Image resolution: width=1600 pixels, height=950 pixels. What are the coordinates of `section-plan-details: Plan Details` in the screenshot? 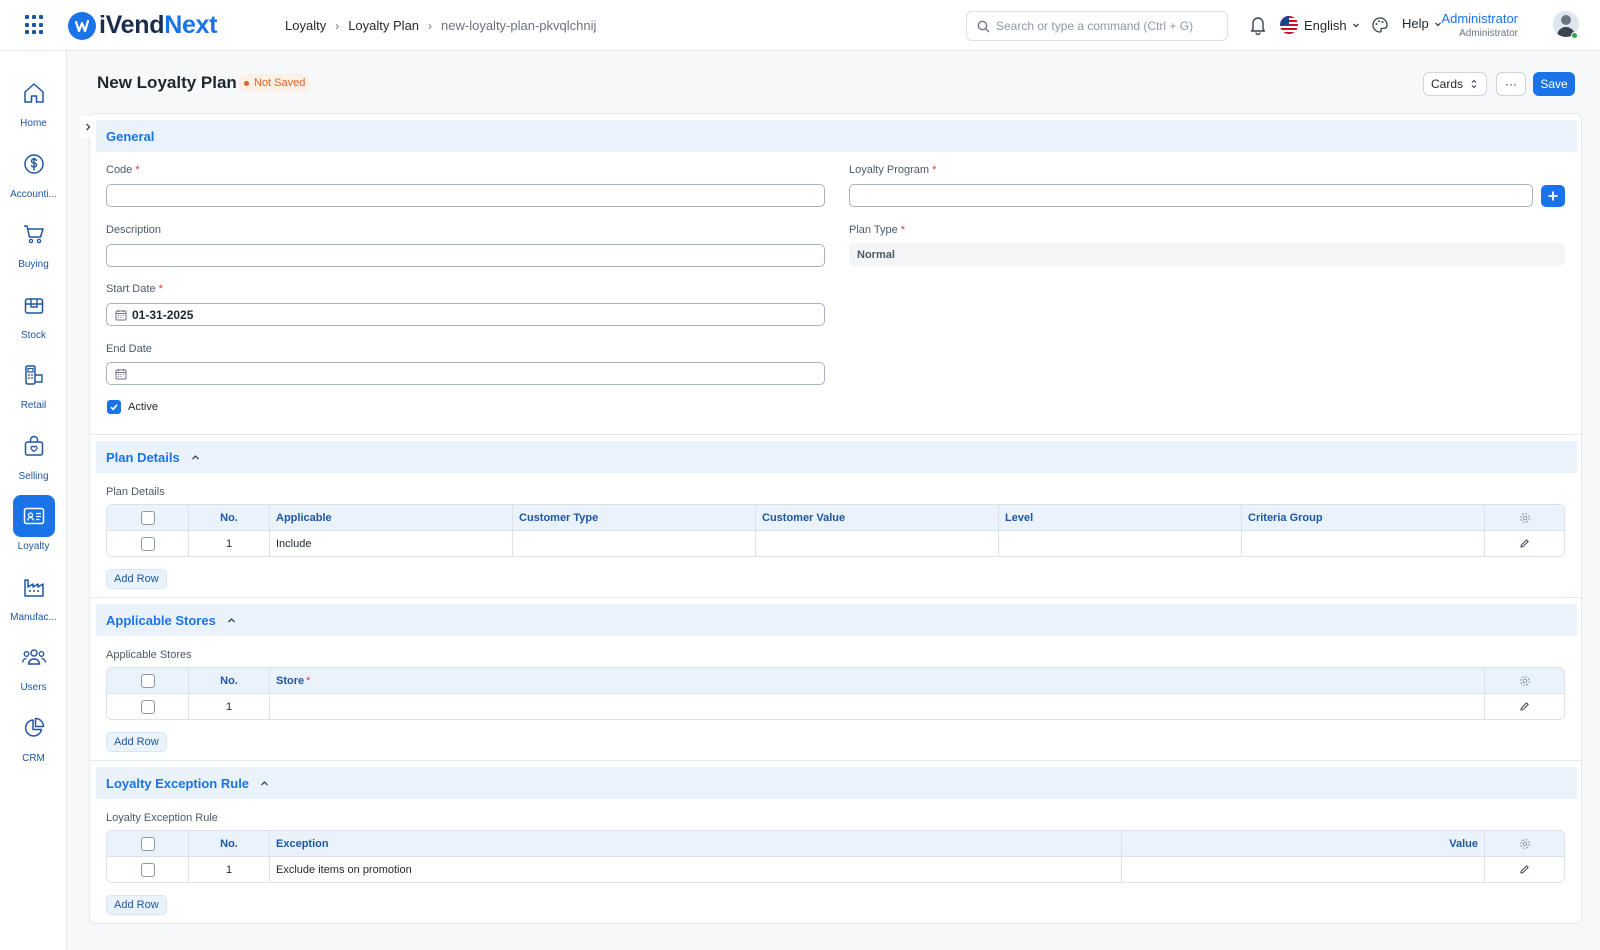 It's located at (836, 457).